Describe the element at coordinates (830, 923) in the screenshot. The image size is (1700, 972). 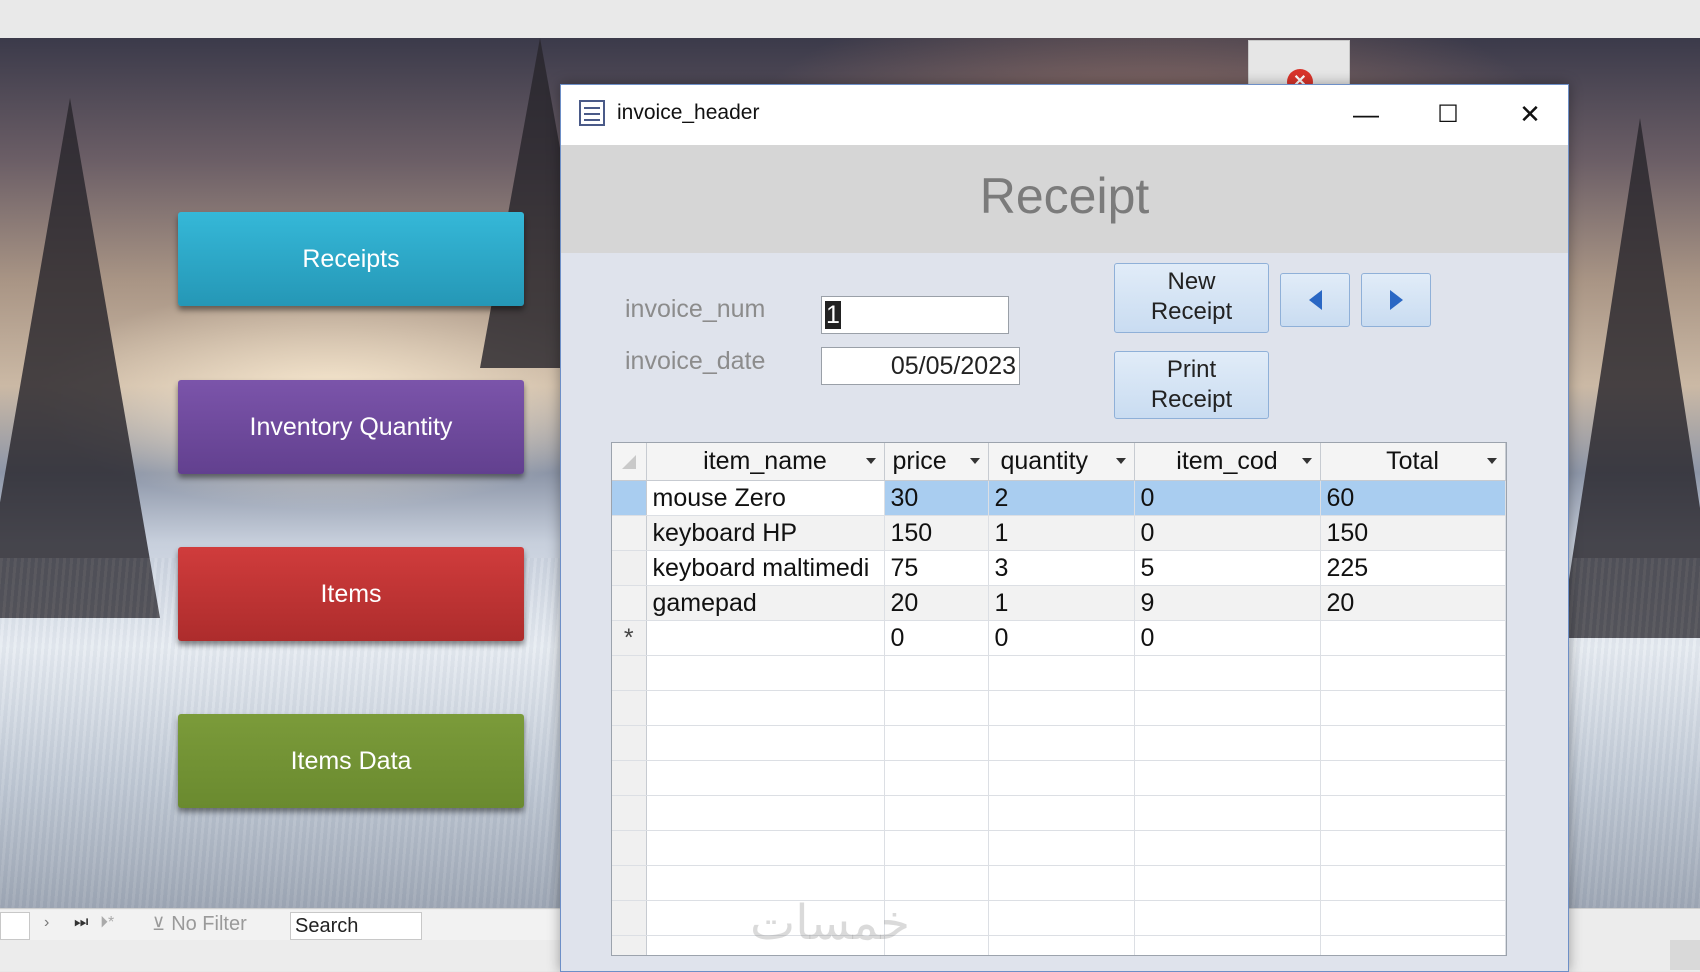
I see `watermark-logo: خمسات` at that location.